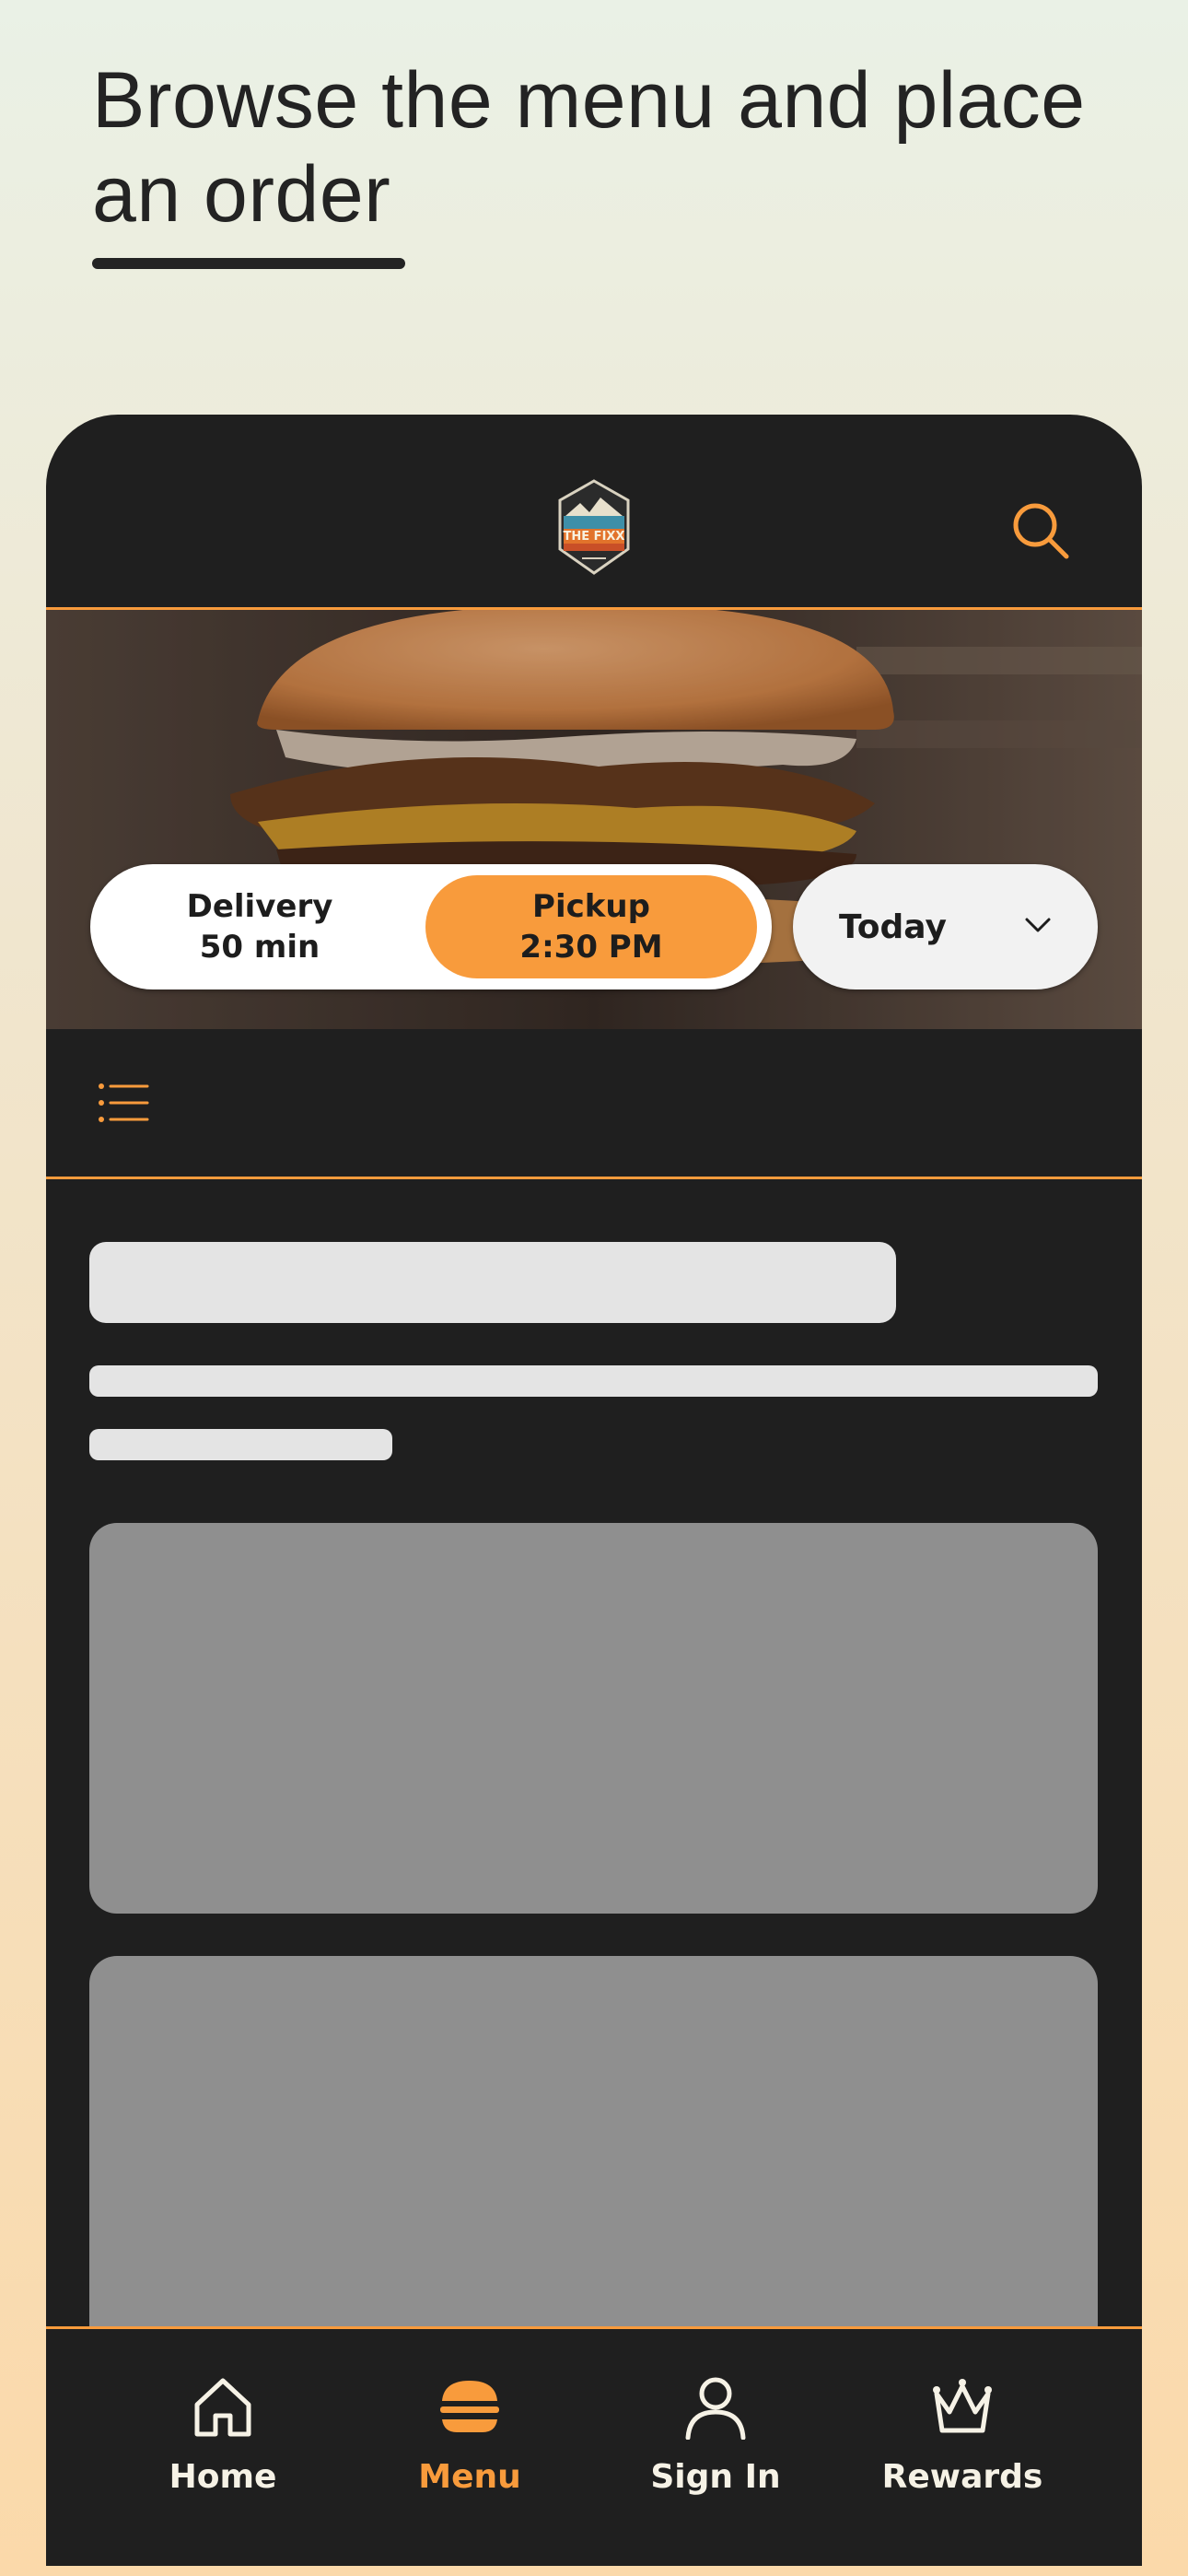  What do you see at coordinates (893, 926) in the screenshot?
I see `day-select-value: Today` at bounding box center [893, 926].